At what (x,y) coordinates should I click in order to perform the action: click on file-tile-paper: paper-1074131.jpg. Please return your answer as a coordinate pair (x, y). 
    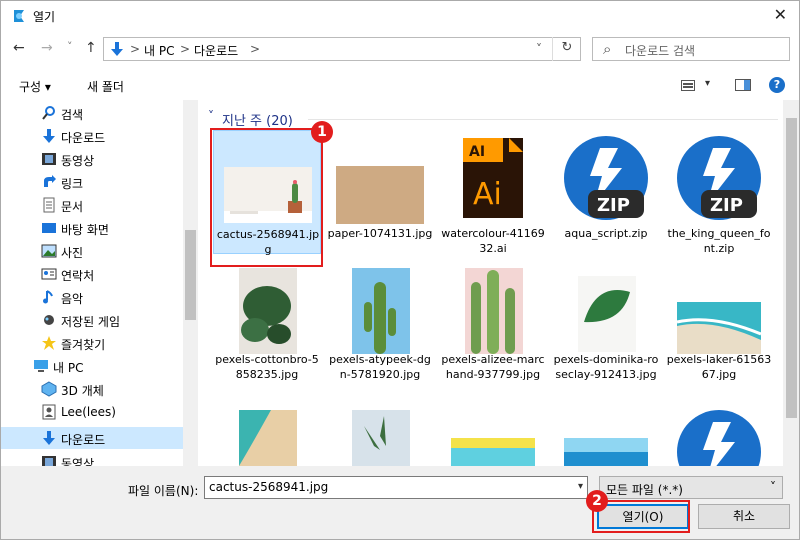
    Looking at the image, I should click on (380, 192).